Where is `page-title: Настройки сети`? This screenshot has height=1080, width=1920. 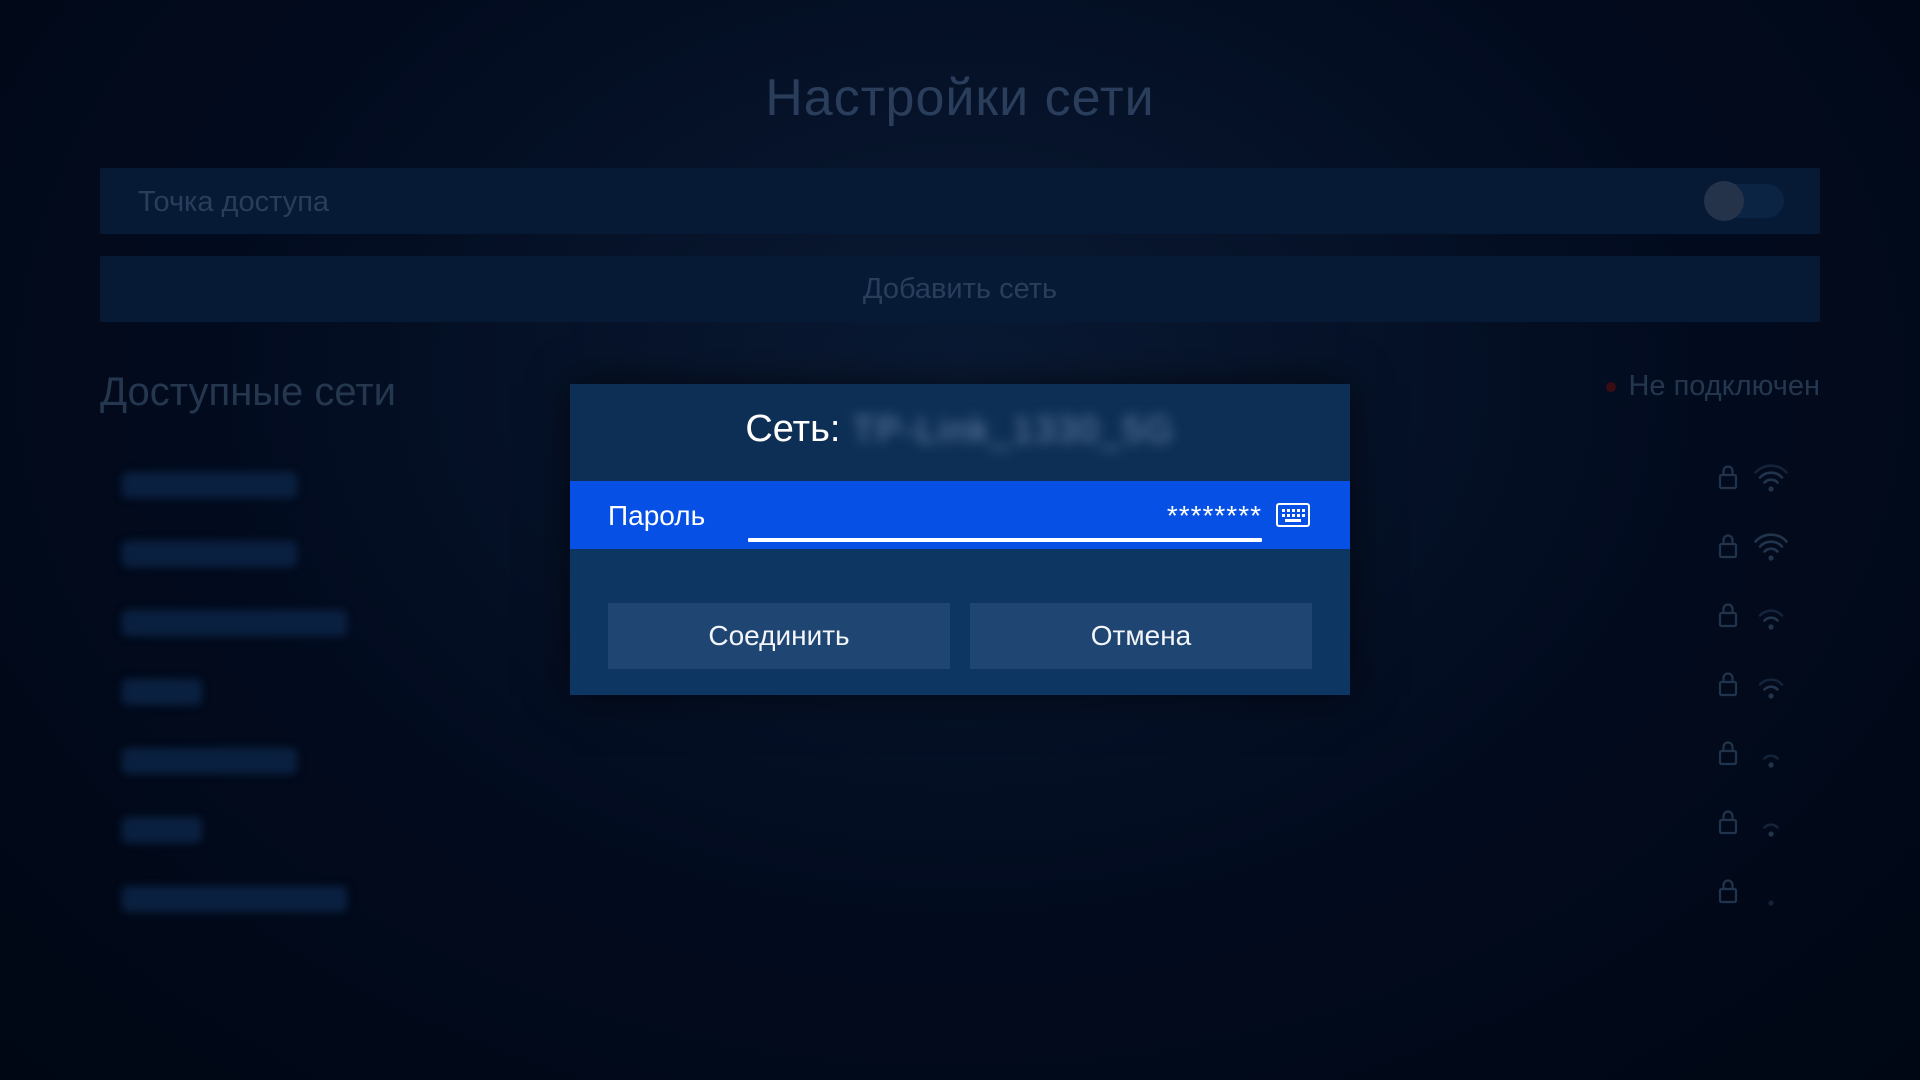 page-title: Настройки сети is located at coordinates (960, 98).